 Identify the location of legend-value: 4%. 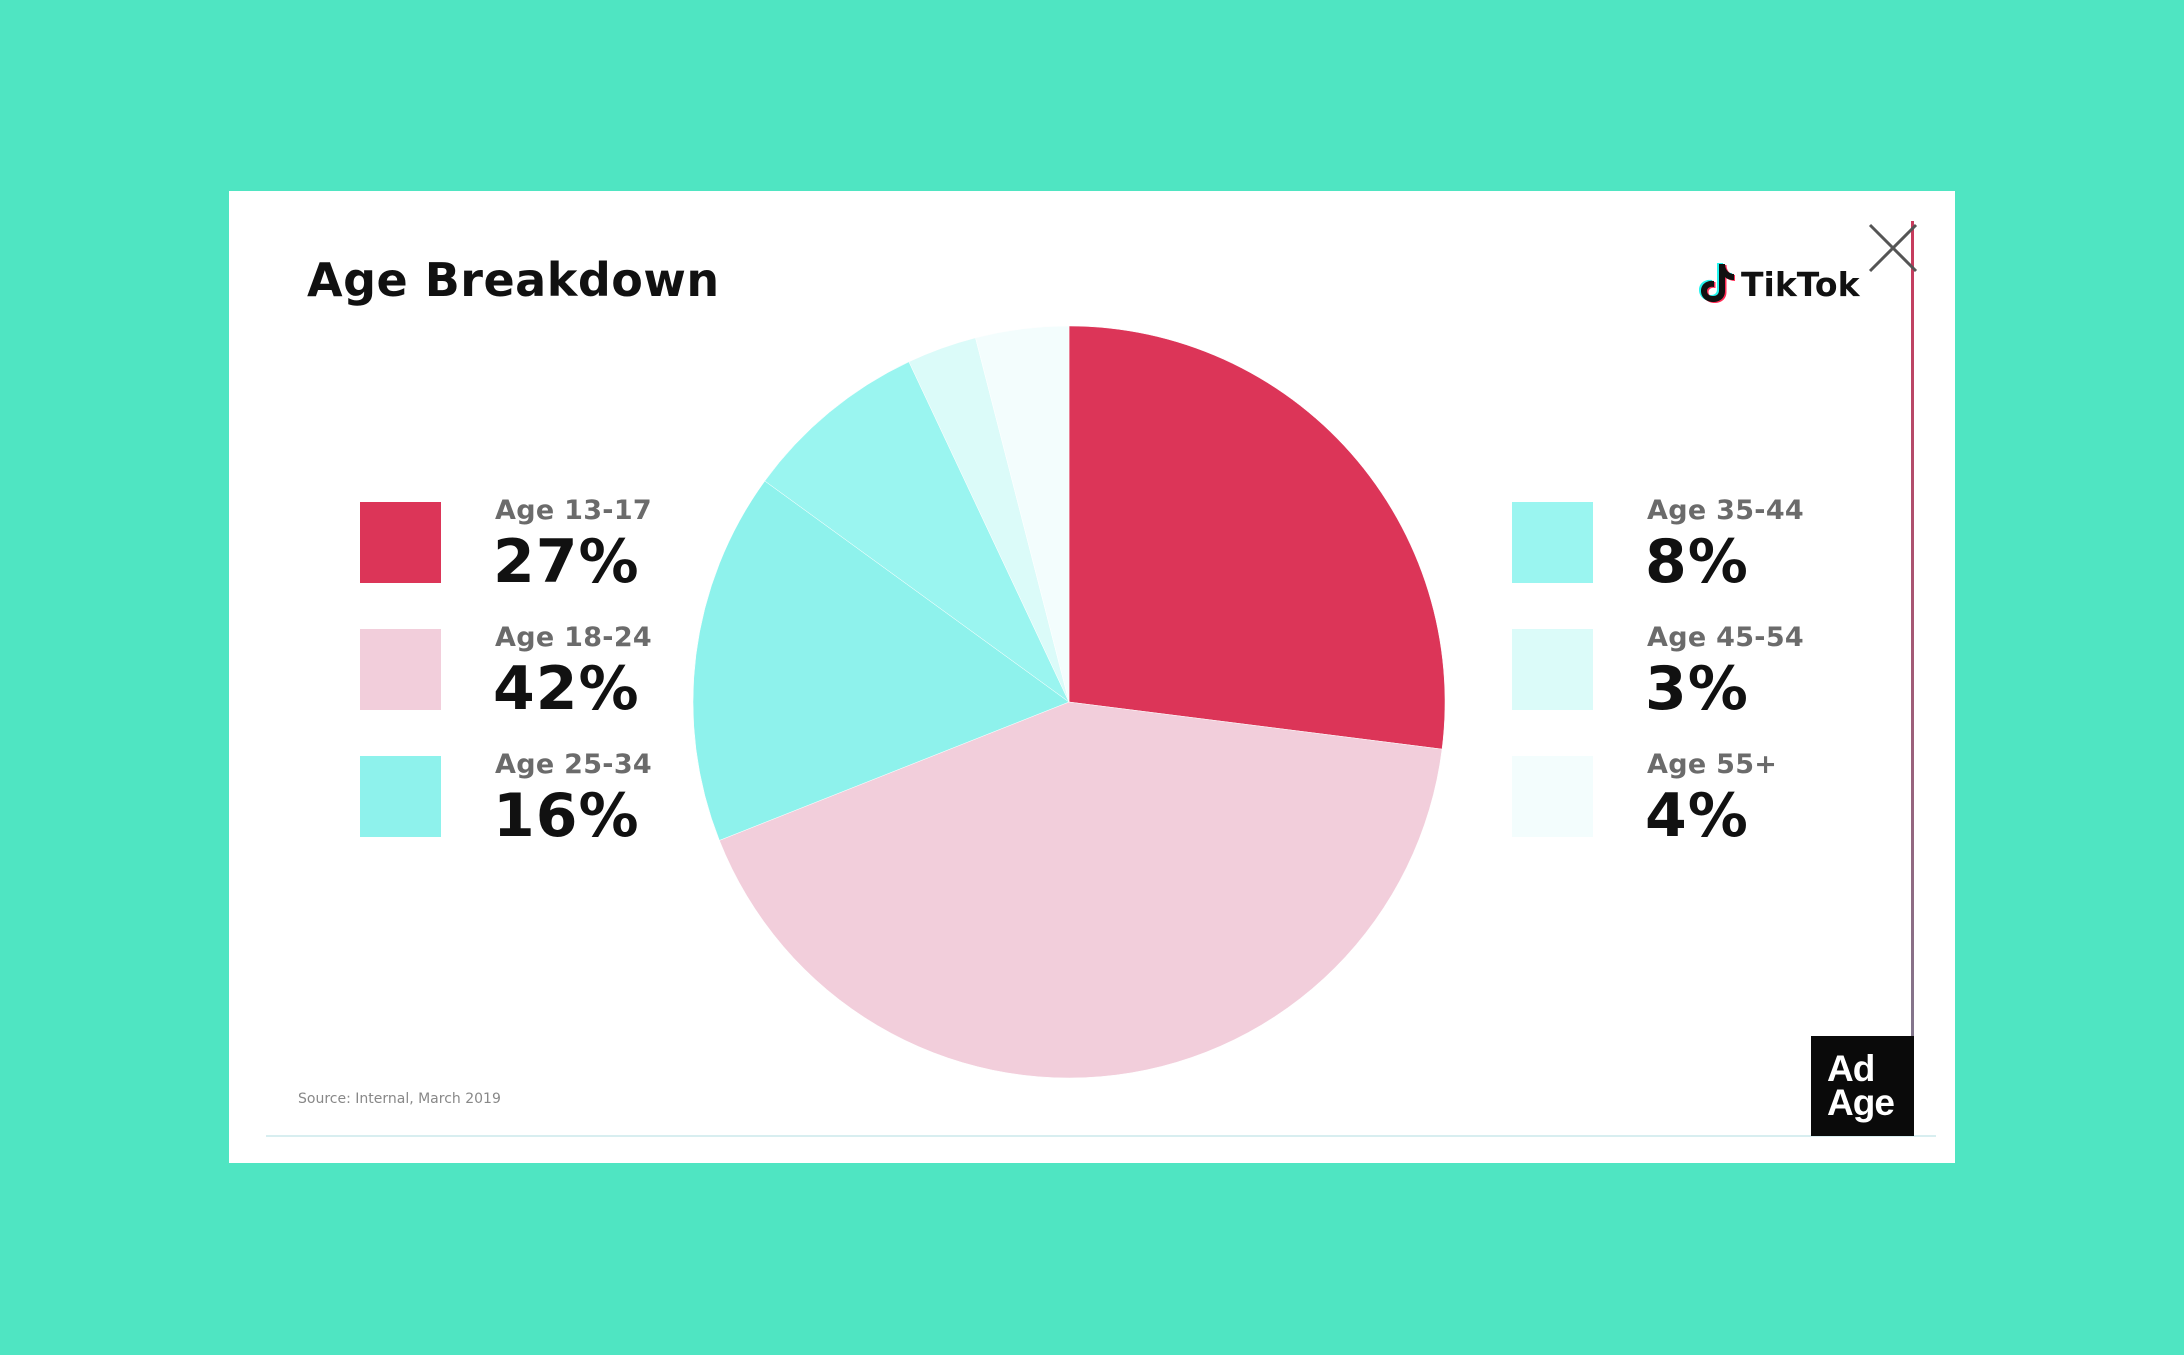
(1697, 816).